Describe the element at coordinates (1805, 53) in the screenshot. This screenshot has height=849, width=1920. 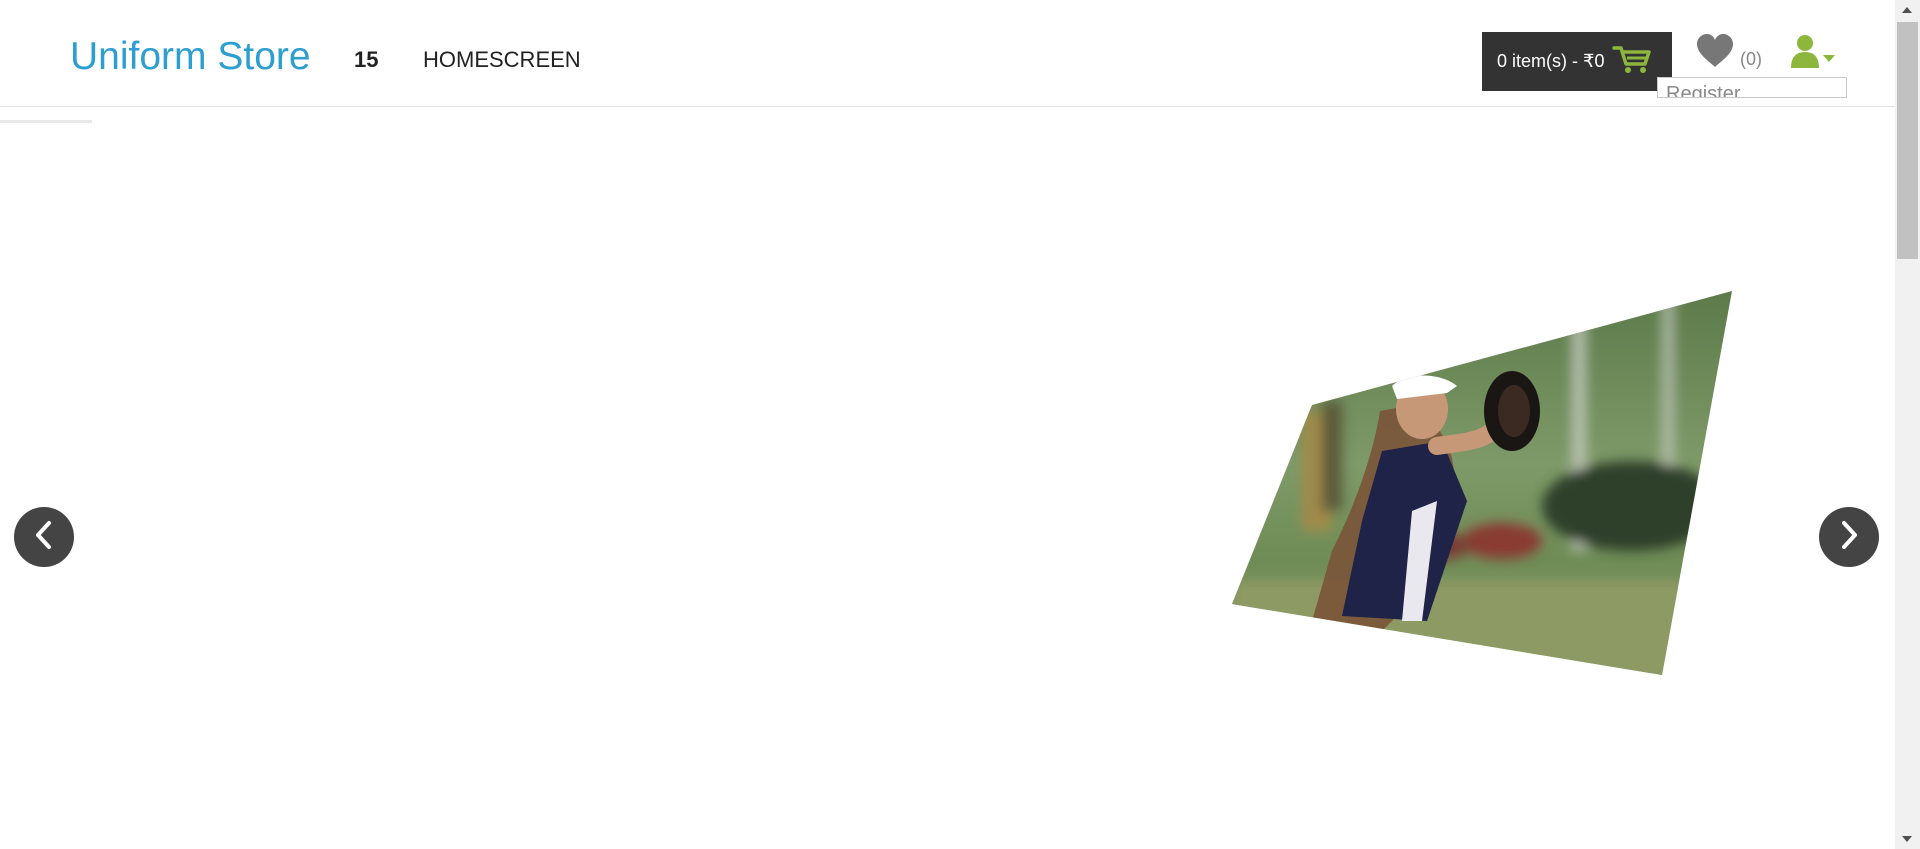
I see `user-icon` at that location.